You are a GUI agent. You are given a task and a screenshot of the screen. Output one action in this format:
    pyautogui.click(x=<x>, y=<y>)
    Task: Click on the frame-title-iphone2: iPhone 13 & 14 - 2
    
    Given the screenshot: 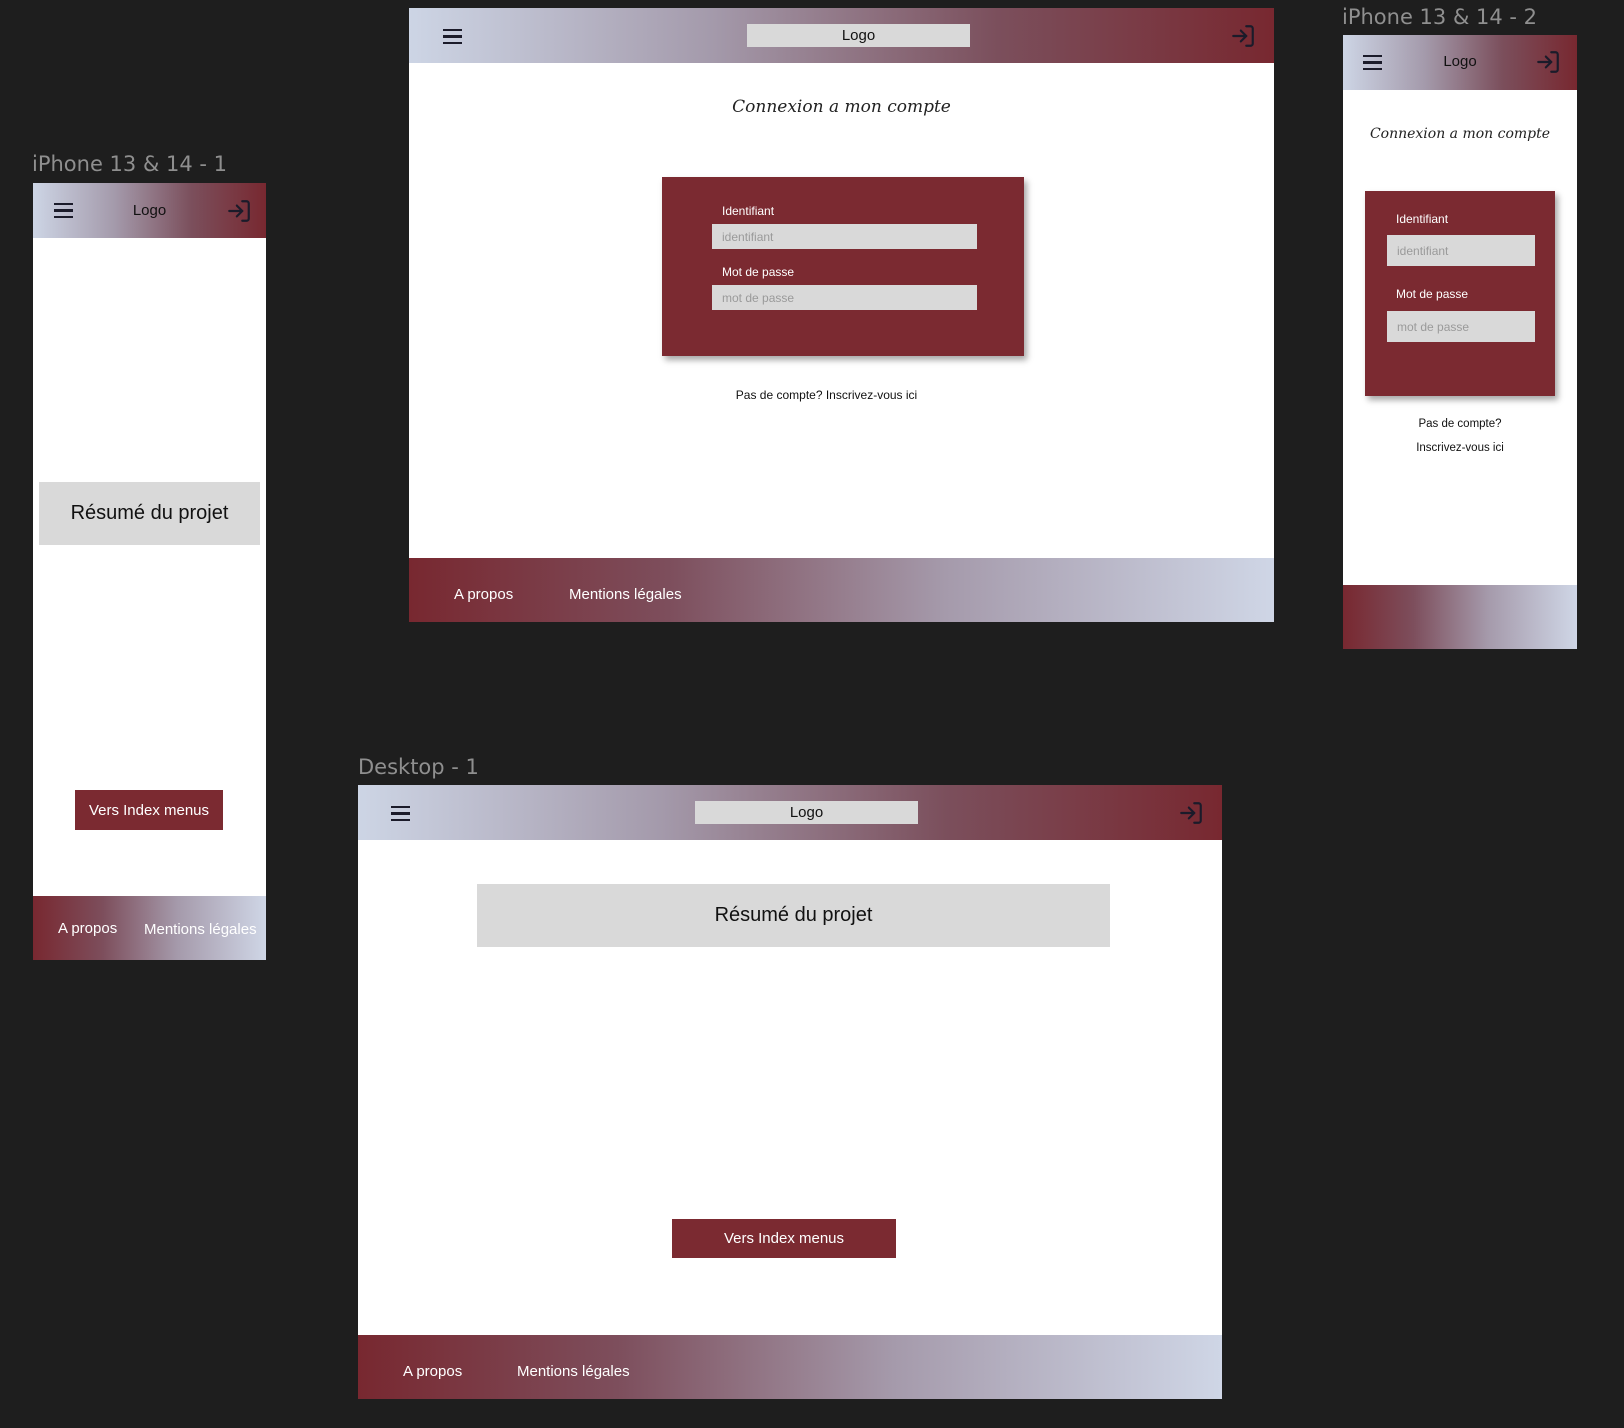 What is the action you would take?
    pyautogui.click(x=1440, y=17)
    